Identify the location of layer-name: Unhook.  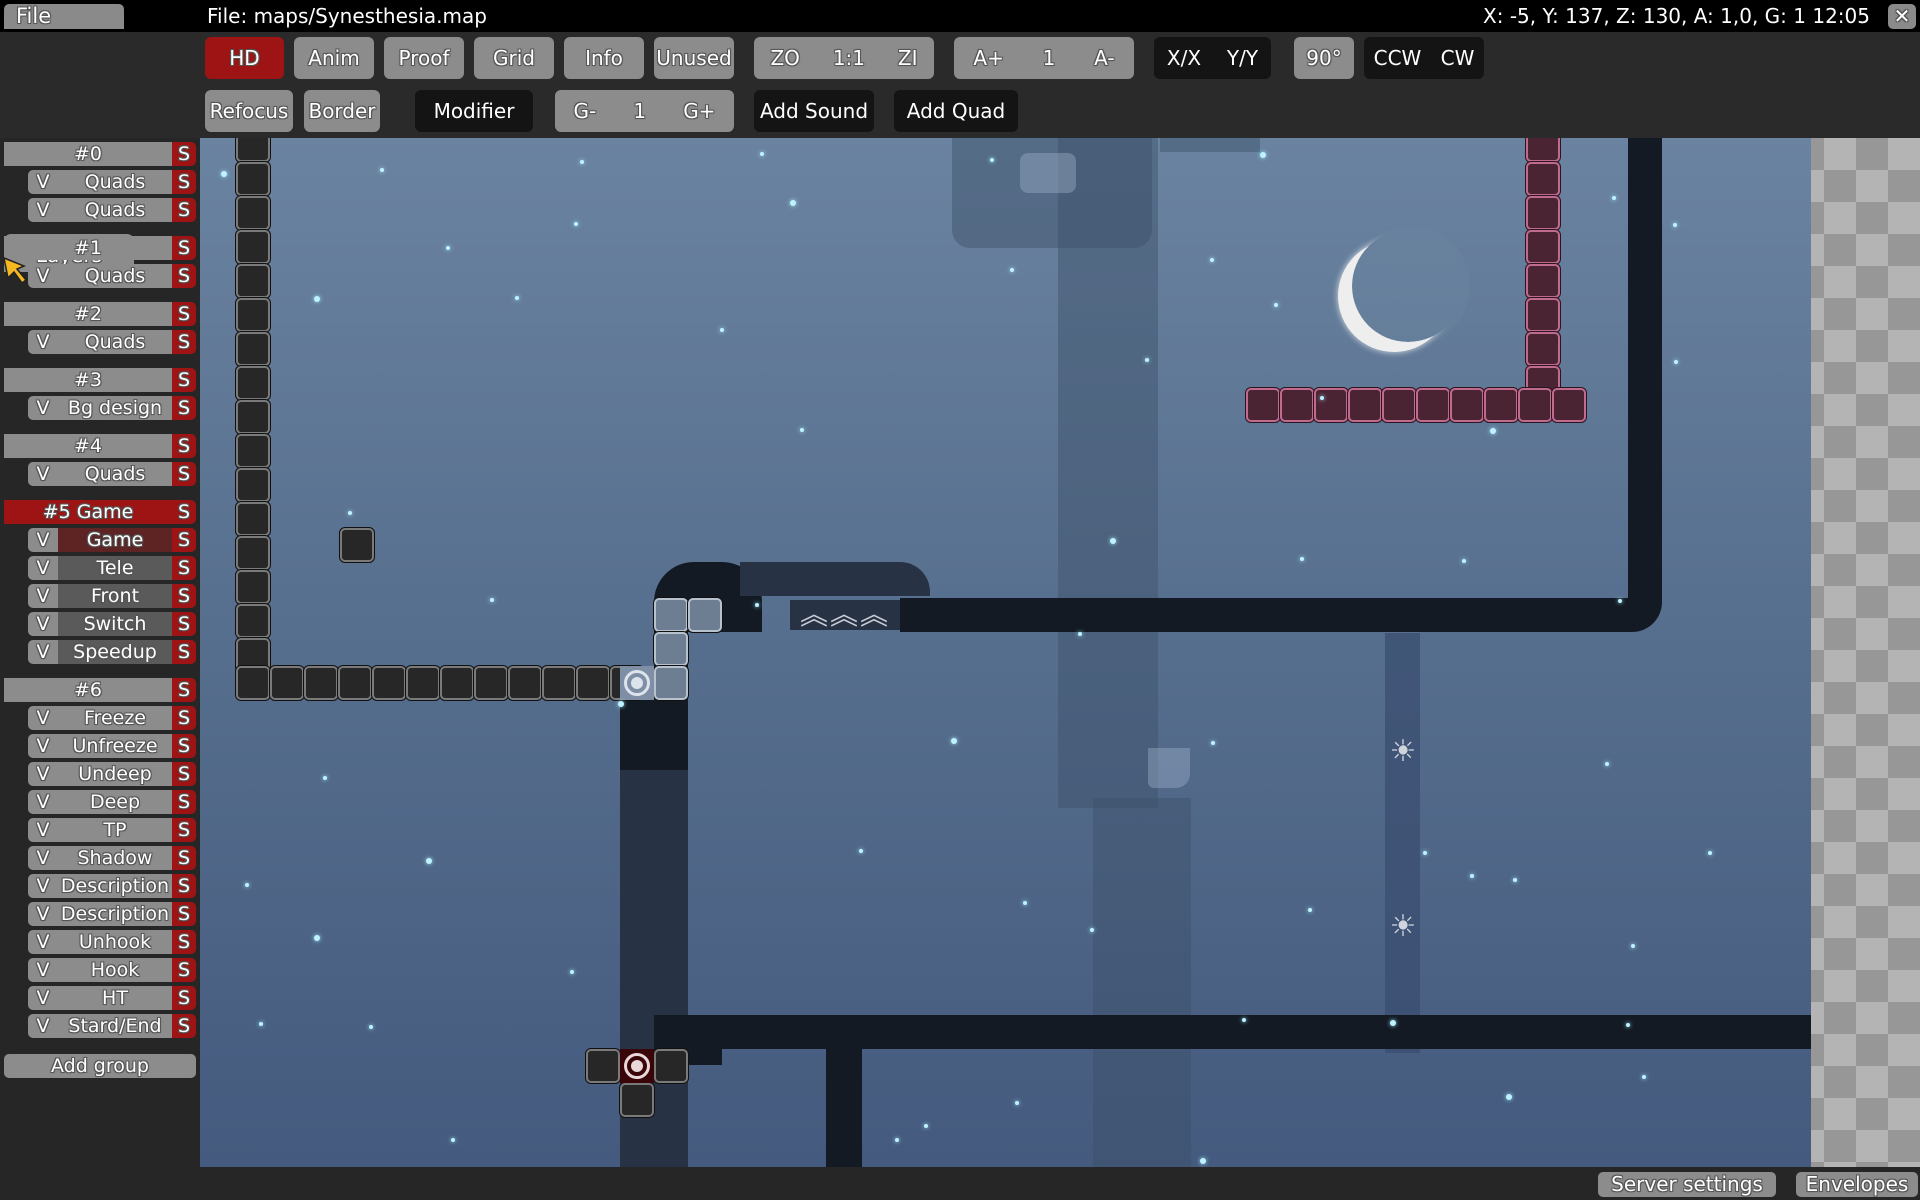
(115, 942).